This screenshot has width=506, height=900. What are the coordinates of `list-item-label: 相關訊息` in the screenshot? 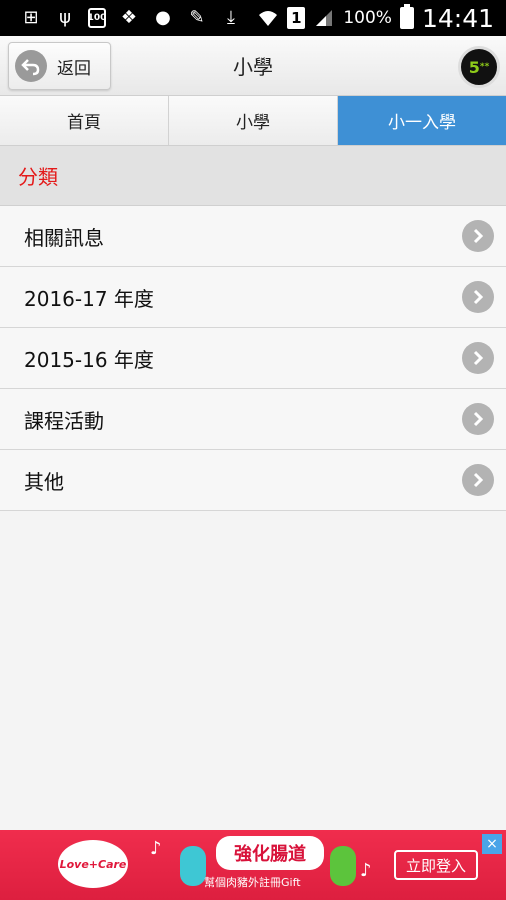 It's located at (64, 237).